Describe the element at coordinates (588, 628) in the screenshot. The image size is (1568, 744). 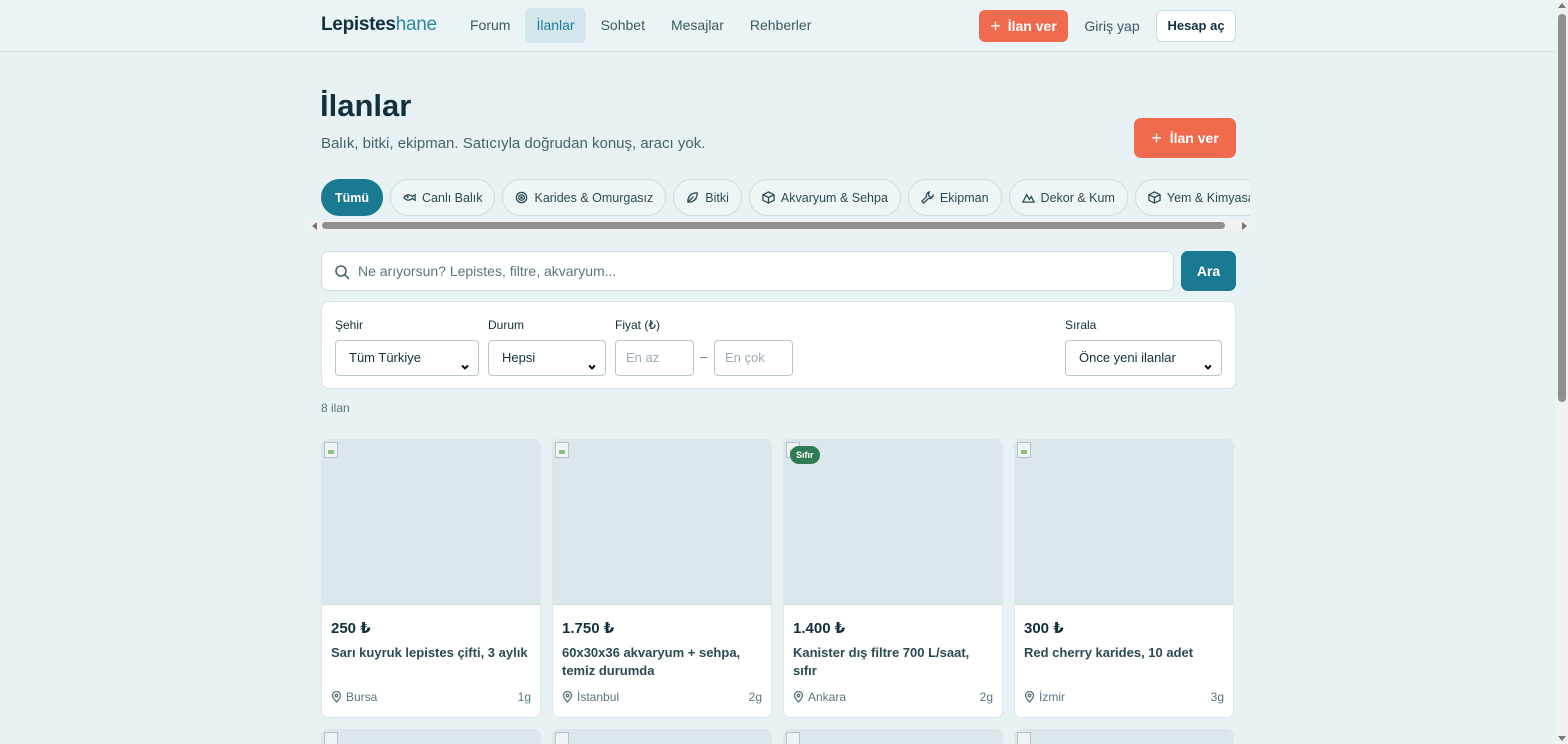
I see `listing-price: 1.750 ₺` at that location.